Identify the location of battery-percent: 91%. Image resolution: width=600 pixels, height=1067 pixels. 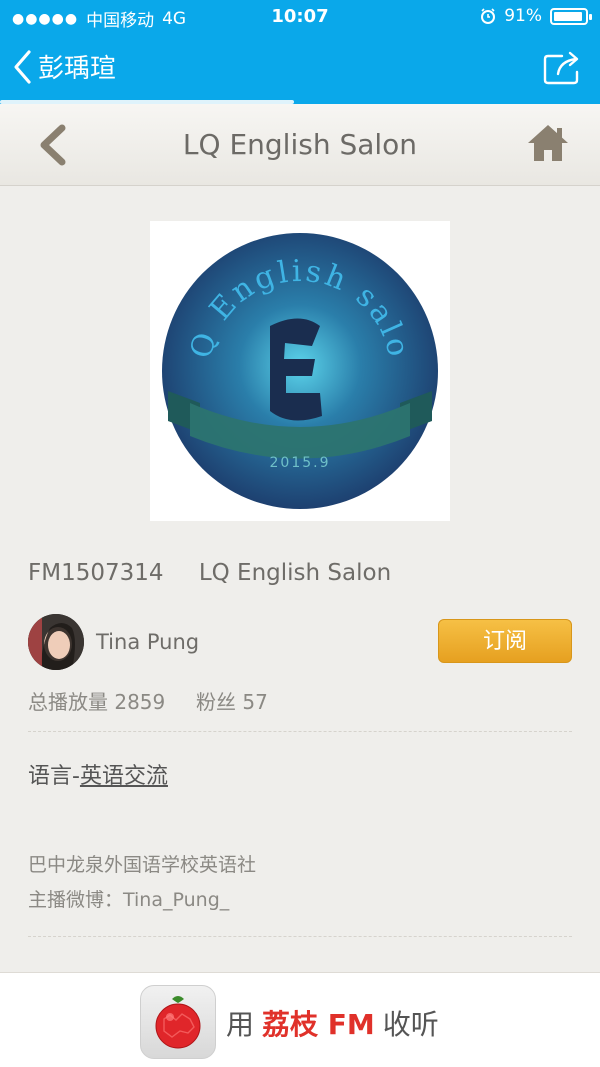
(523, 16).